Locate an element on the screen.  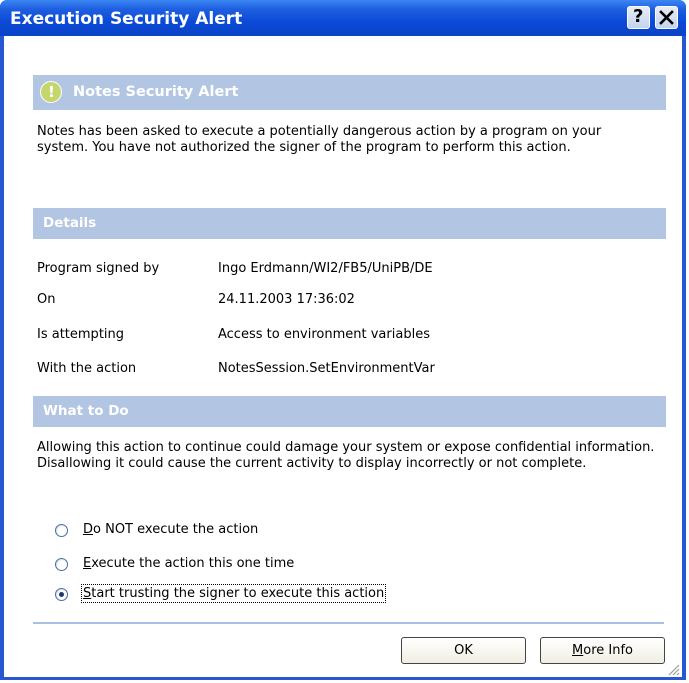
ok-button: OK is located at coordinates (463, 650).